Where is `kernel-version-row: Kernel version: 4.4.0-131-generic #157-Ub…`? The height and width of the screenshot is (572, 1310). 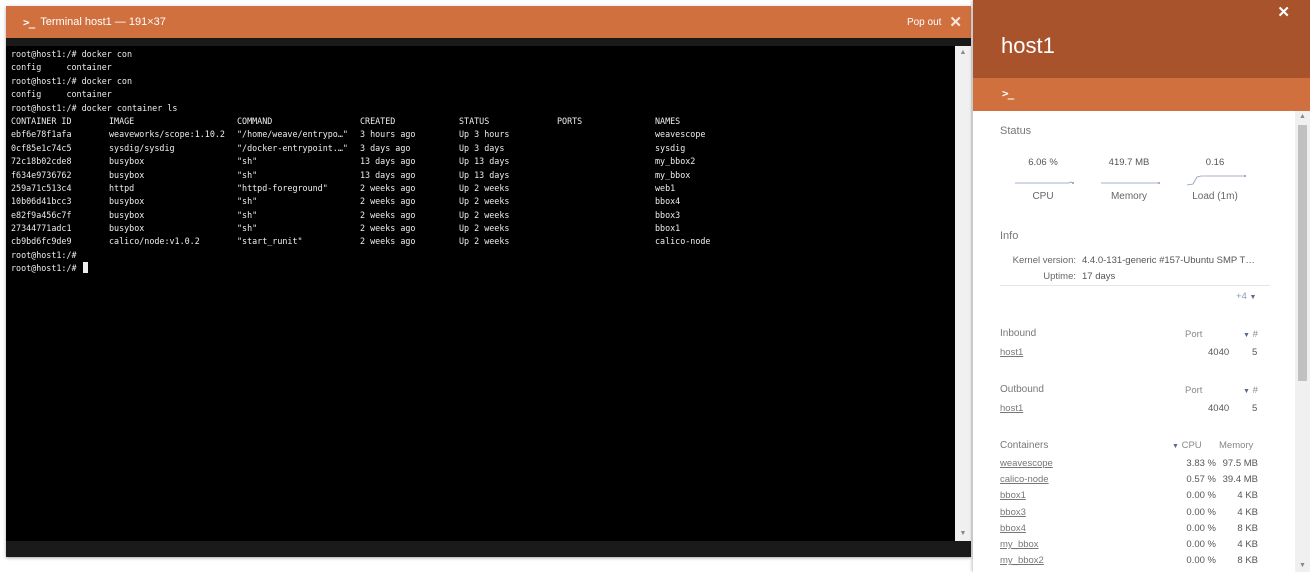 kernel-version-row: Kernel version: 4.4.0-131-generic #157-Ub… is located at coordinates (1127, 260).